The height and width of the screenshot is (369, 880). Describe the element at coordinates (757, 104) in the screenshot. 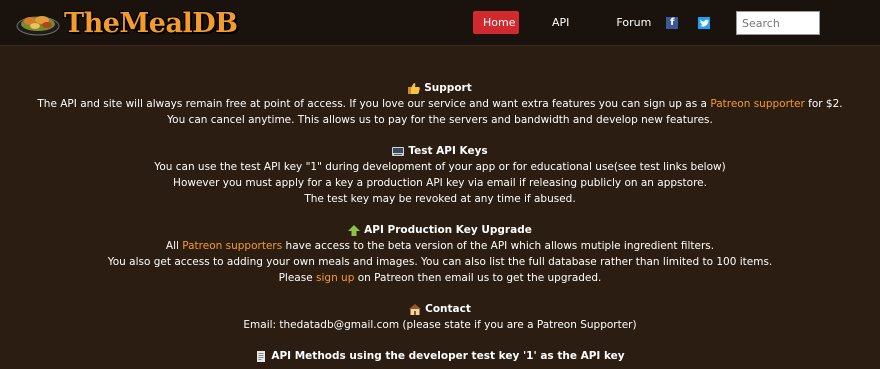

I see `patreon-supporter-link: Patreon supporter` at that location.